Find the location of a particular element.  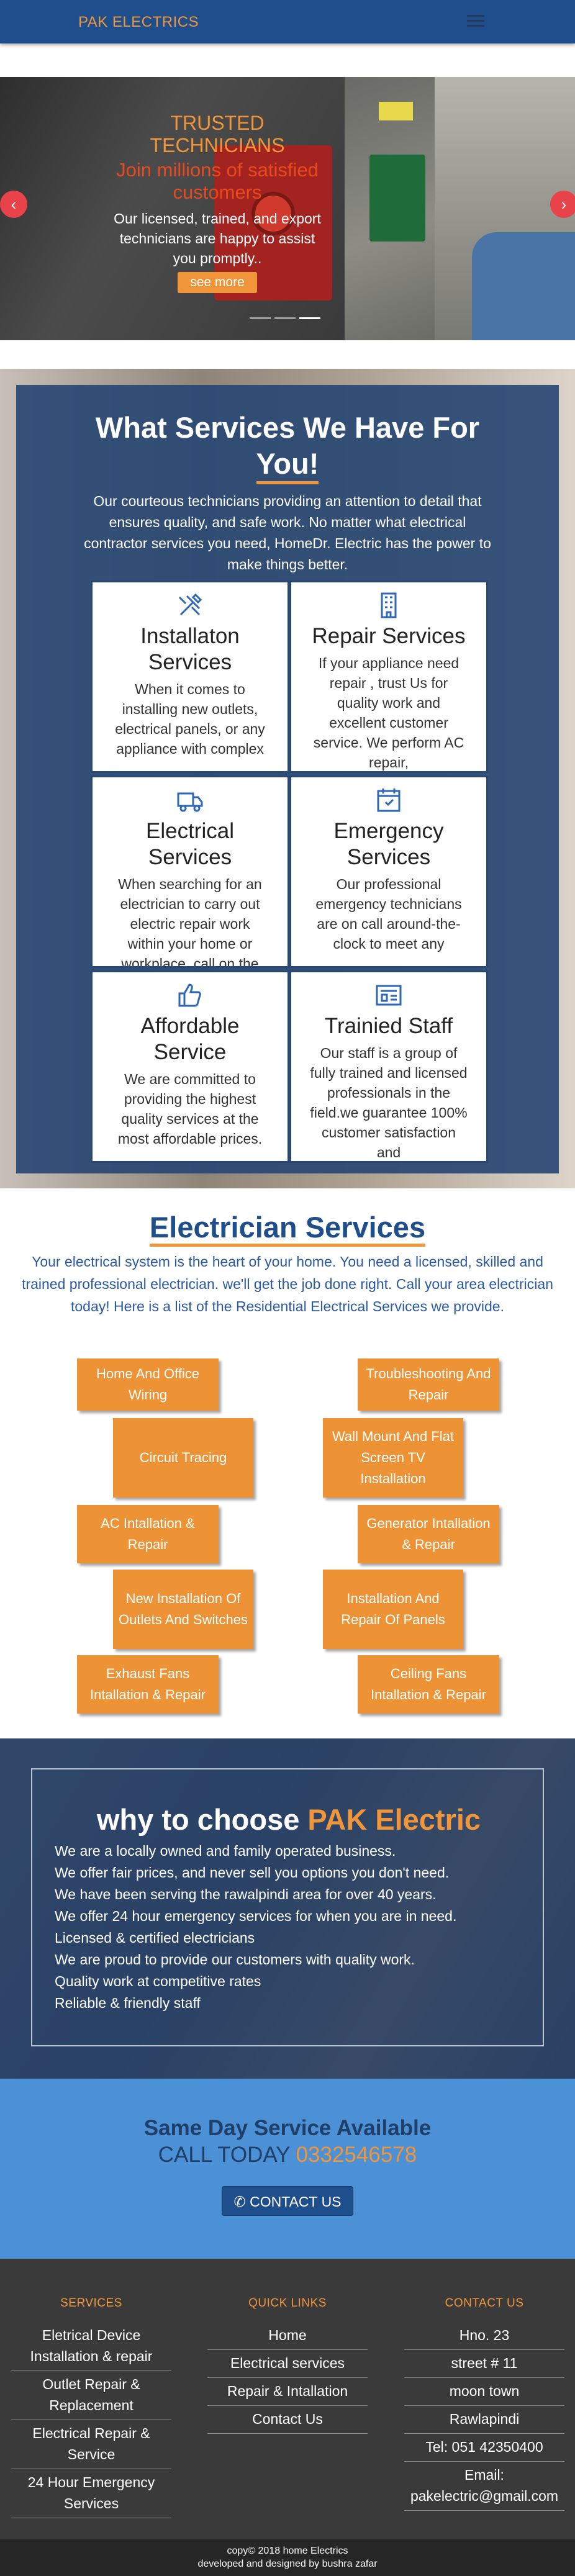

electrician-service-button: Circuit Tracing is located at coordinates (183, 1458).